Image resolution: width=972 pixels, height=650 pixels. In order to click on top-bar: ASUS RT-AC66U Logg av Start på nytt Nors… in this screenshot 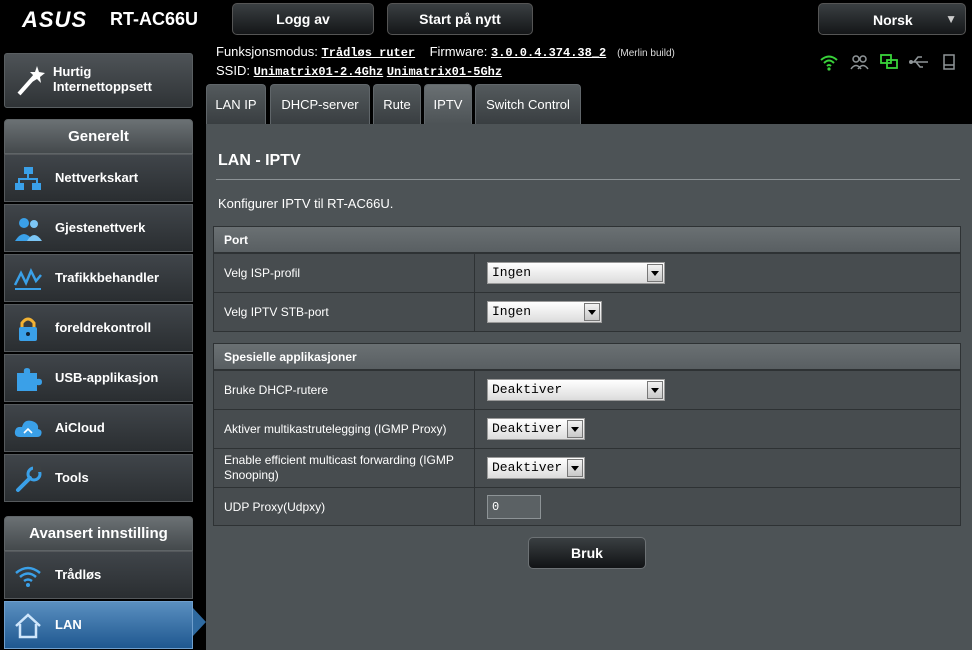, I will do `click(486, 20)`.